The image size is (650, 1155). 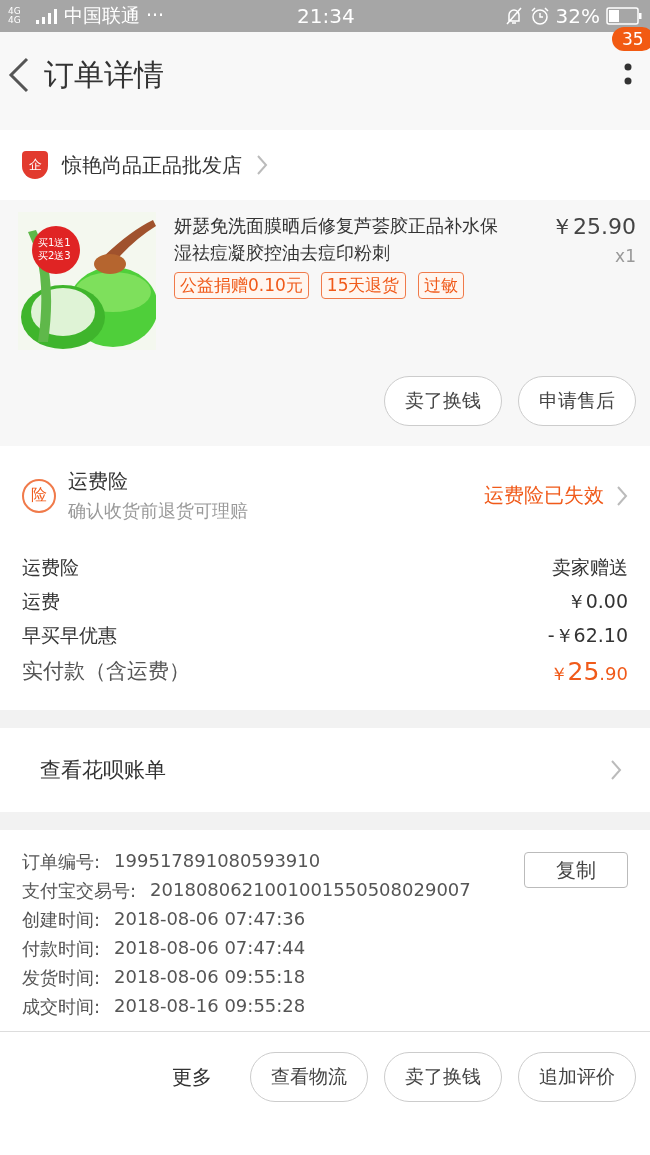 What do you see at coordinates (363, 285) in the screenshot?
I see `product-tag: 15天退货` at bounding box center [363, 285].